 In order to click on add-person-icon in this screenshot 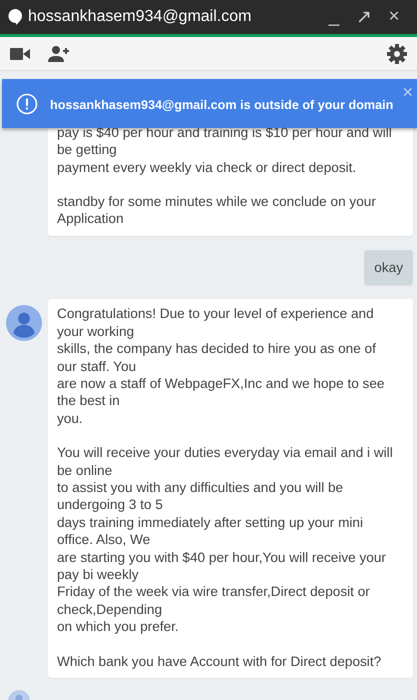, I will do `click(59, 54)`.